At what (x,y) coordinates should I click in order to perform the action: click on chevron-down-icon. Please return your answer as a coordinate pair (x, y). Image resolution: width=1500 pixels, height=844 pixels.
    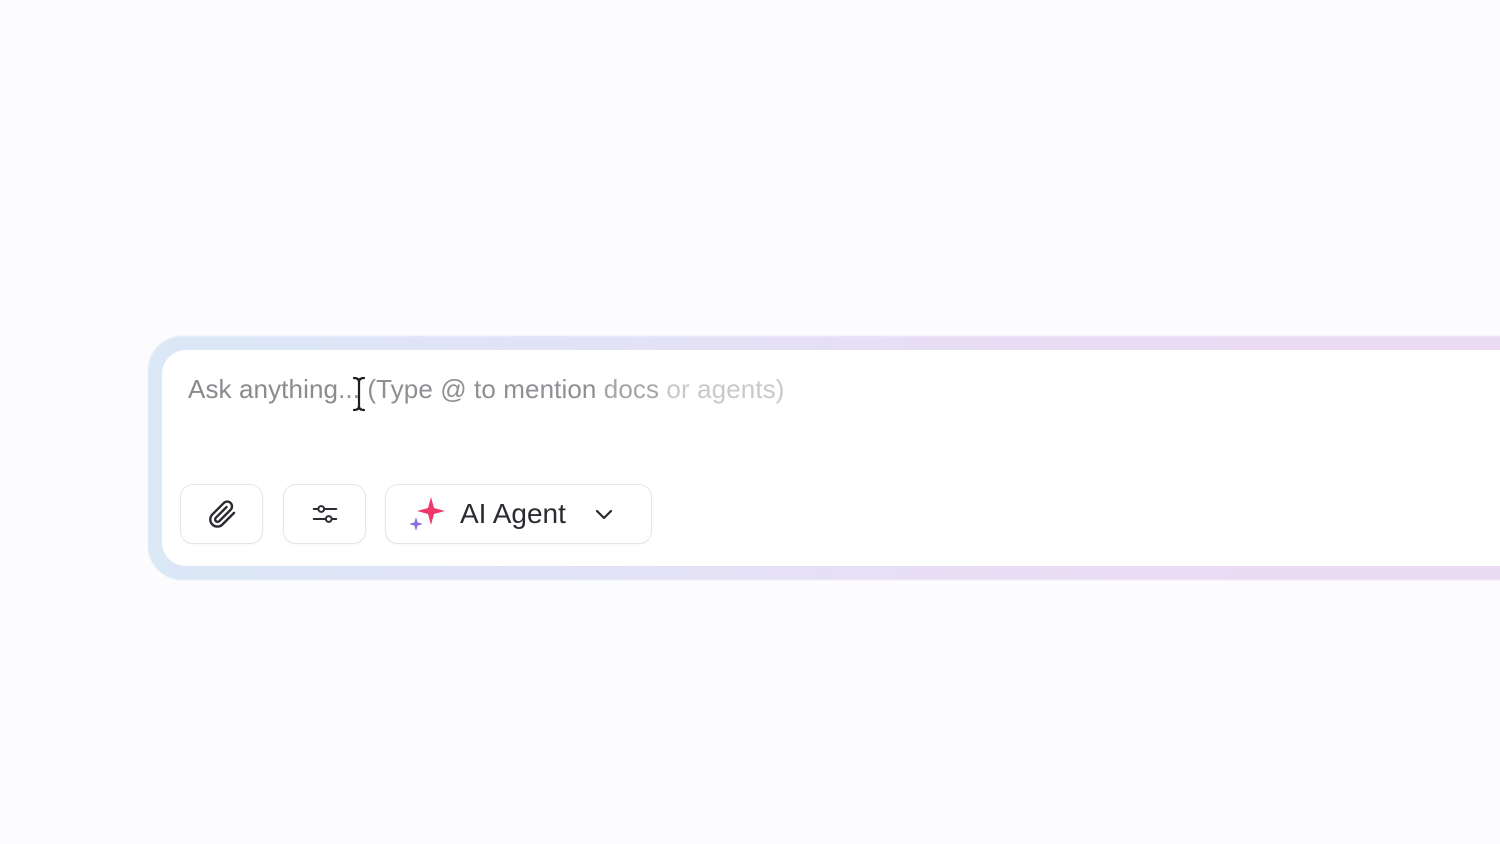
    Looking at the image, I should click on (604, 514).